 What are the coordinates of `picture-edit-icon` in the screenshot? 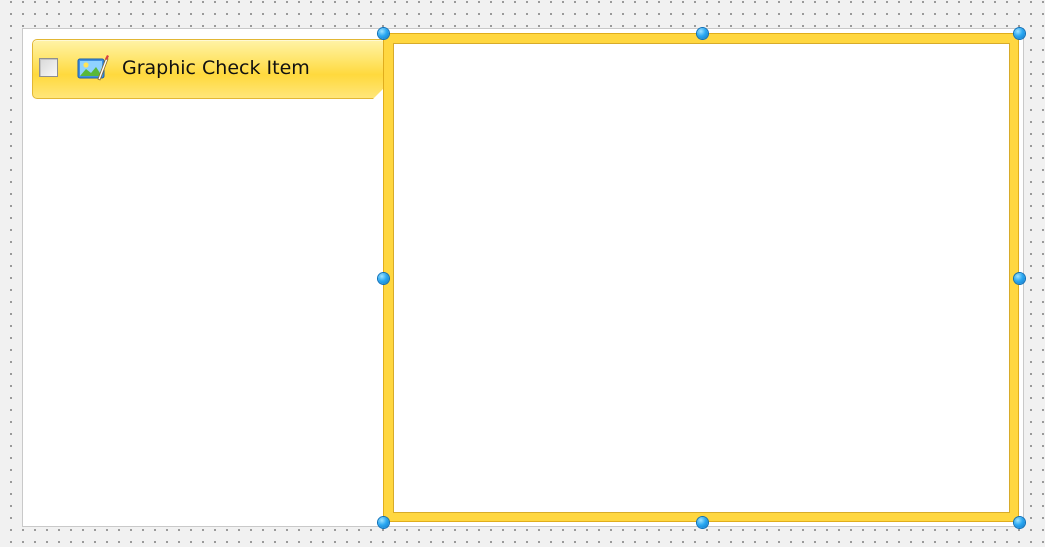 It's located at (93, 68).